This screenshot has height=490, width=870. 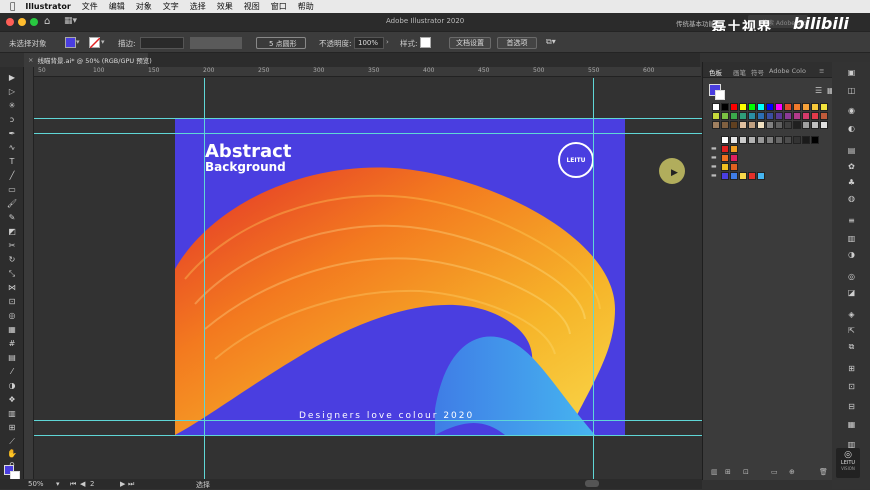 What do you see at coordinates (12, 91) in the screenshot?
I see `direct-selection-tool-icon: ▷` at bounding box center [12, 91].